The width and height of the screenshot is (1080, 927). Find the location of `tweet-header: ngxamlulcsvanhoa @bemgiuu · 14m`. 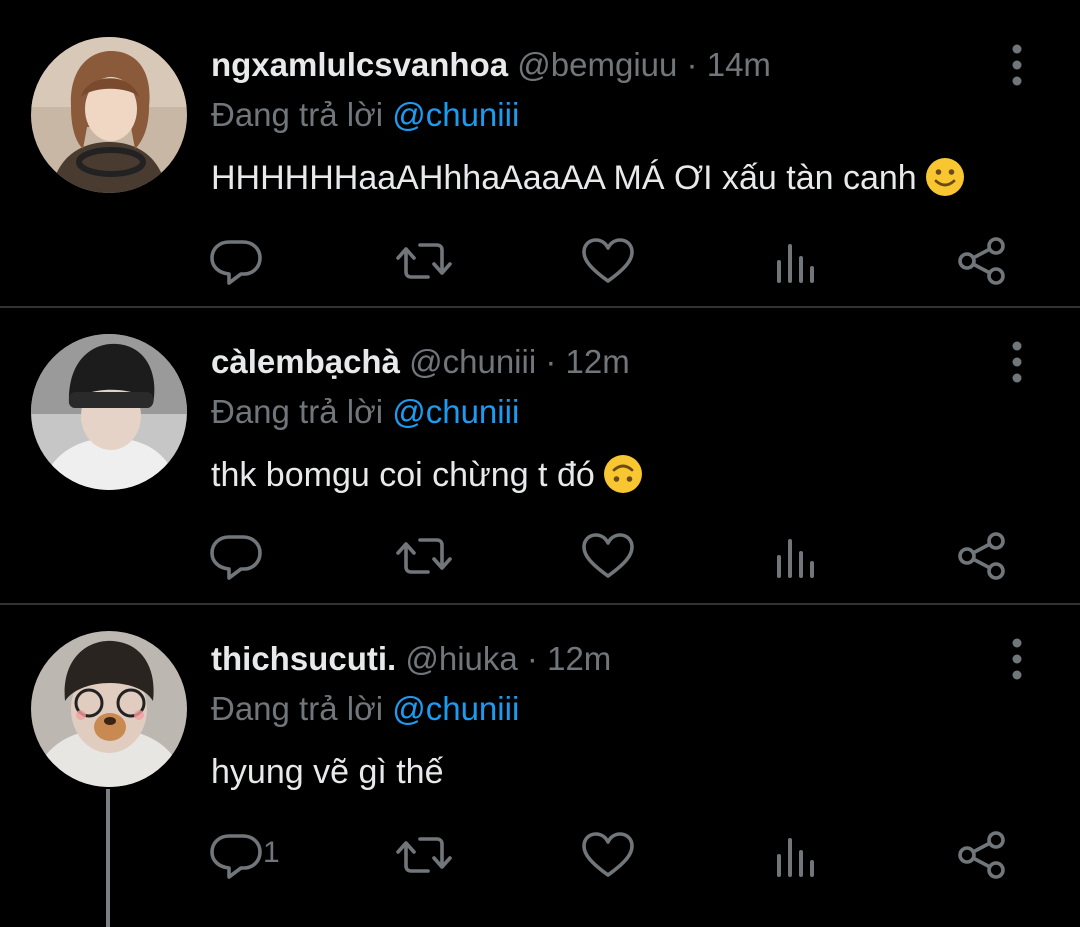

tweet-header: ngxamlulcsvanhoa @bemgiuu · 14m is located at coordinates (491, 65).